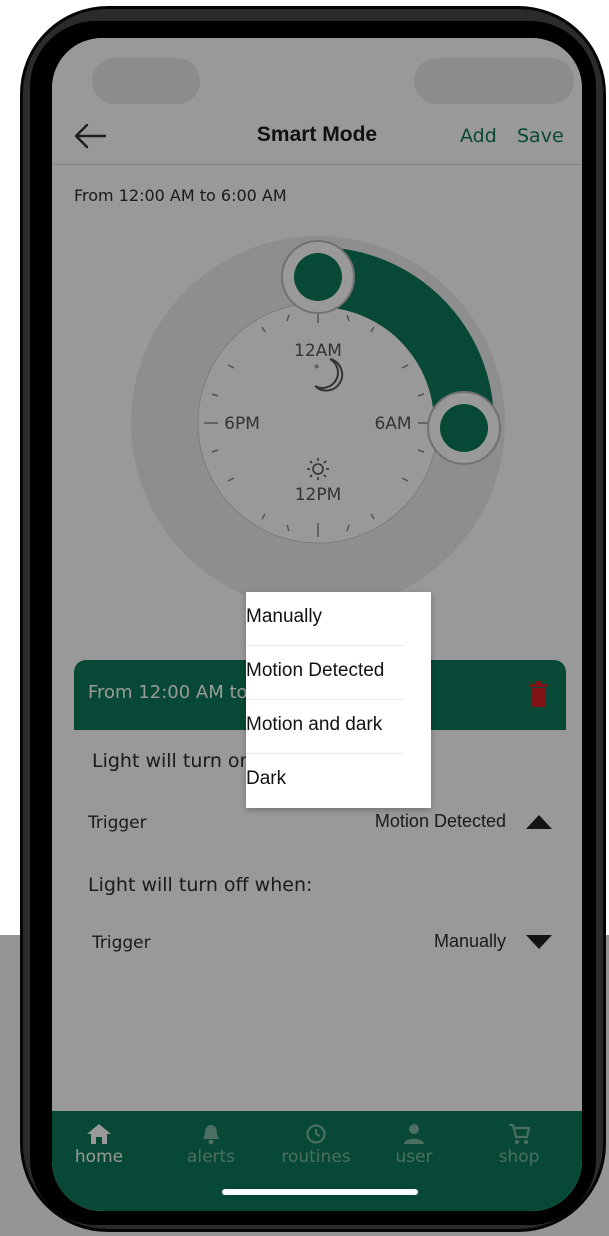 This screenshot has width=609, height=1236. Describe the element at coordinates (338, 619) in the screenshot. I see `menu-item-manually: Manually` at that location.